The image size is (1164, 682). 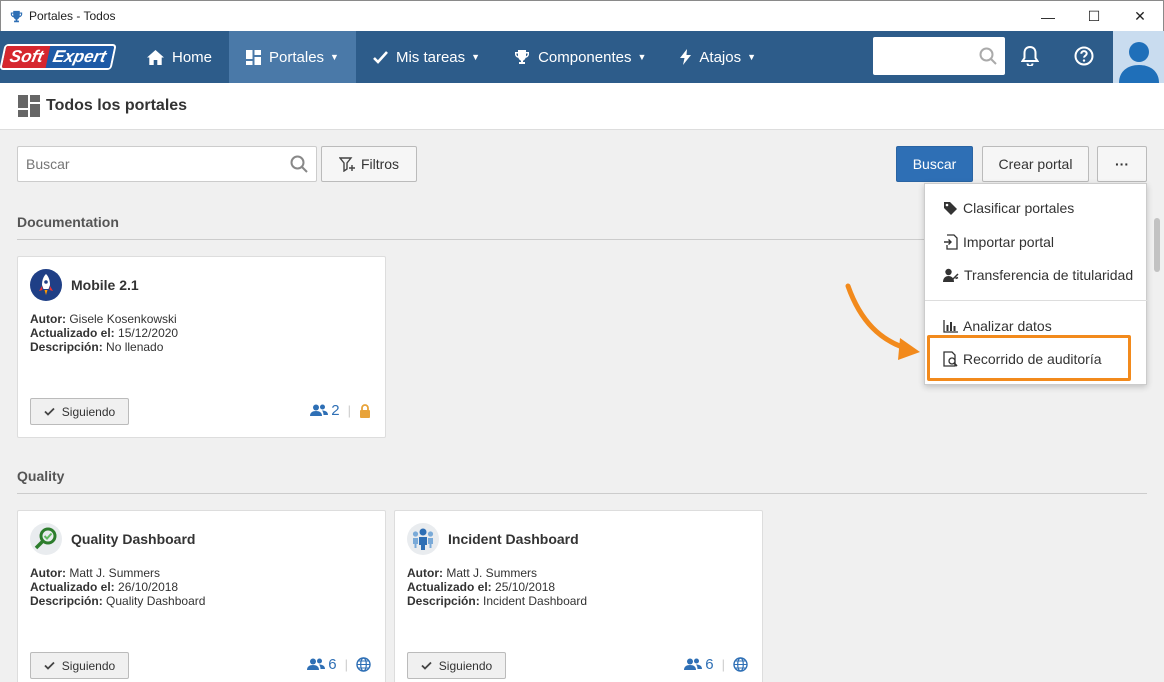 I want to click on menu-item-label: Transferencia de titularidad, so click(x=1049, y=275).